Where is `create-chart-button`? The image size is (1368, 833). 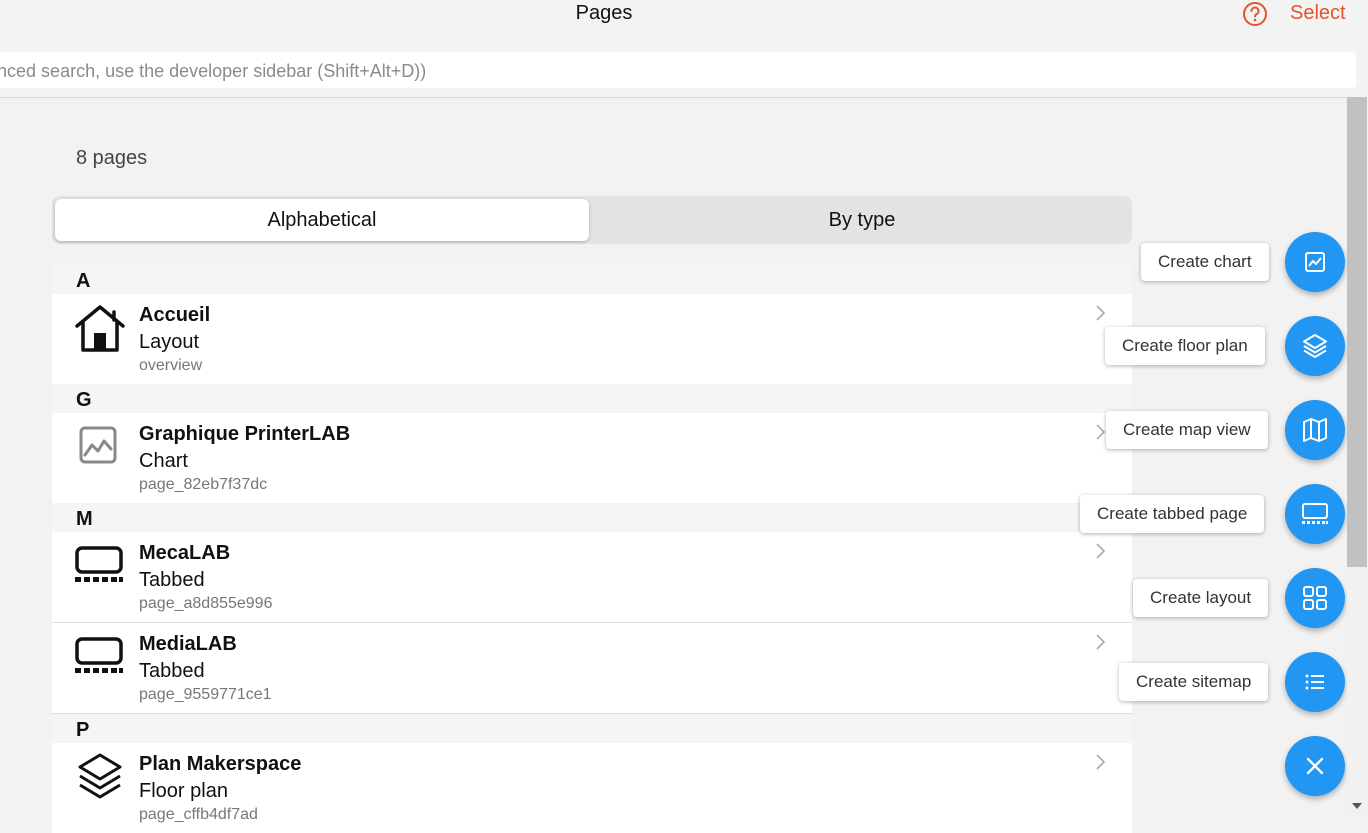
create-chart-button is located at coordinates (1315, 262).